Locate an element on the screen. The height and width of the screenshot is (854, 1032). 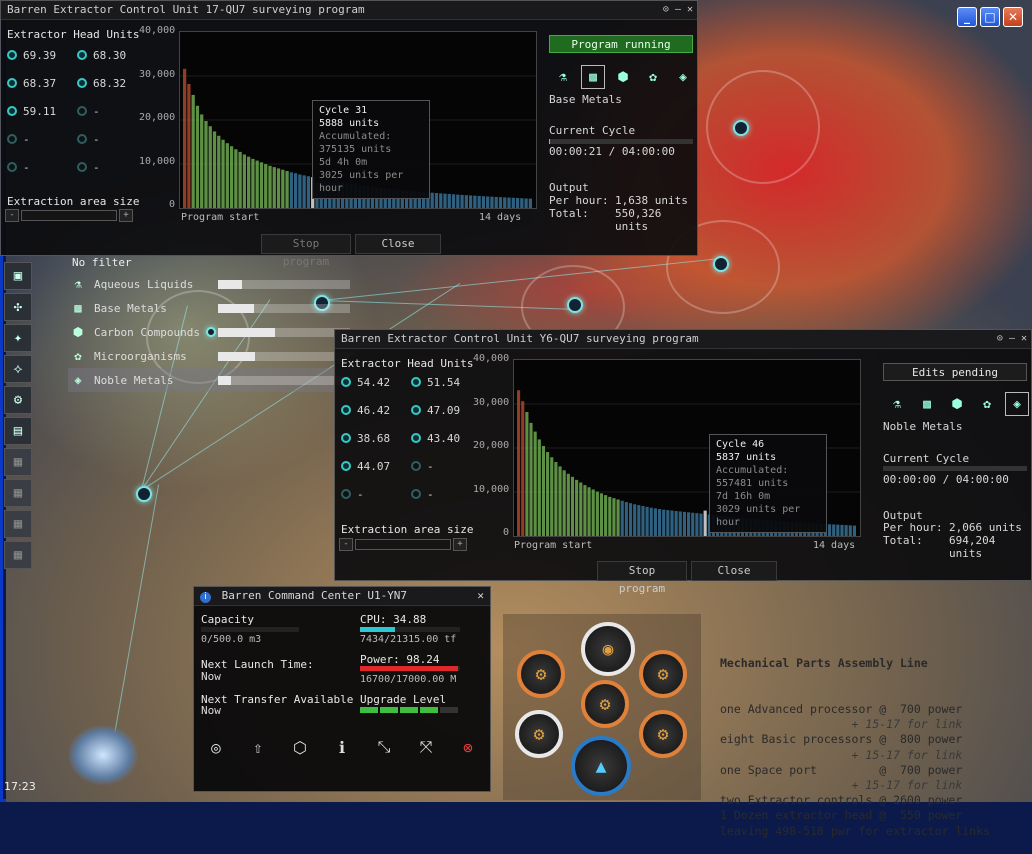
decrease-button: - is located at coordinates (346, 544).